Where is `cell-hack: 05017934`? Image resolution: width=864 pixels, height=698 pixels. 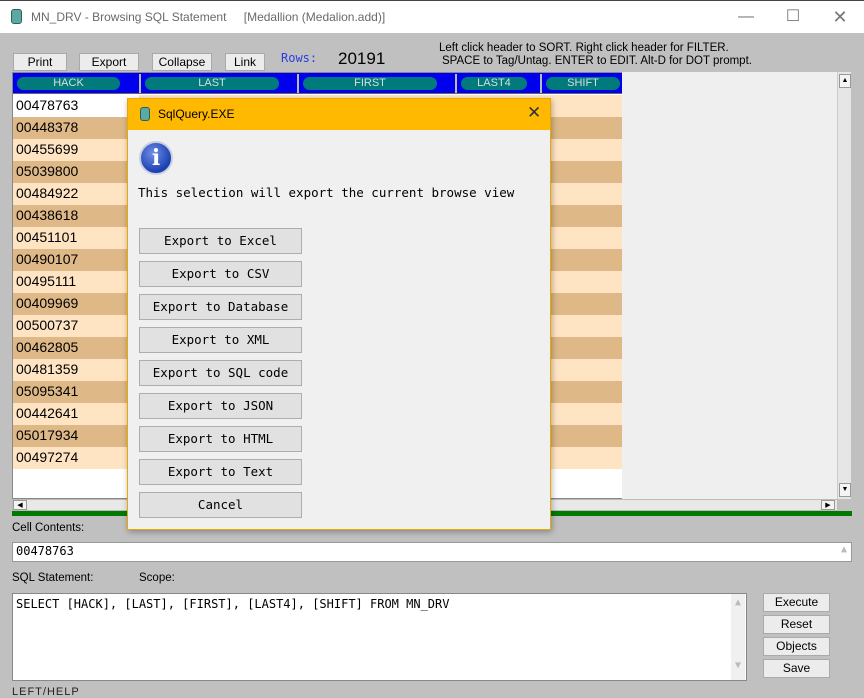
cell-hack: 05017934 is located at coordinates (47, 435).